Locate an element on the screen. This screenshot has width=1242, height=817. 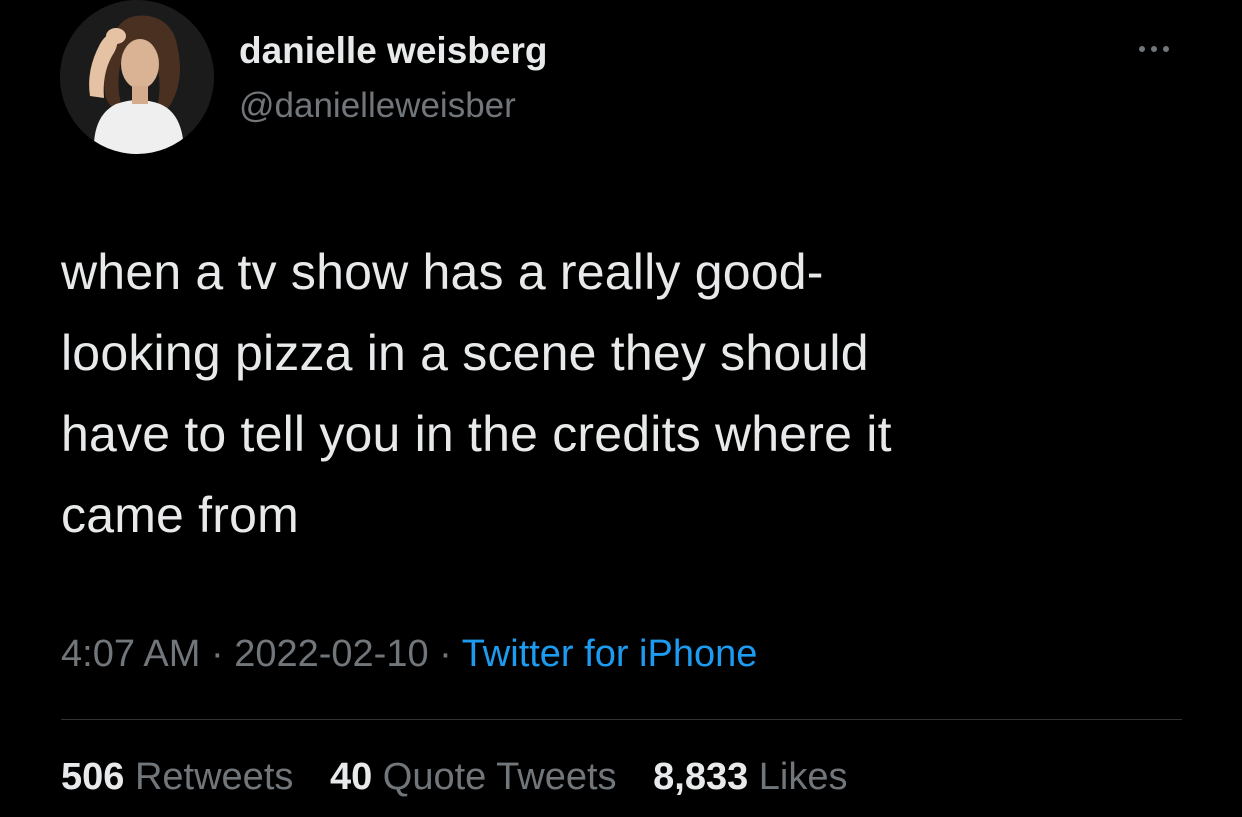
more-options-button is located at coordinates (1154, 49).